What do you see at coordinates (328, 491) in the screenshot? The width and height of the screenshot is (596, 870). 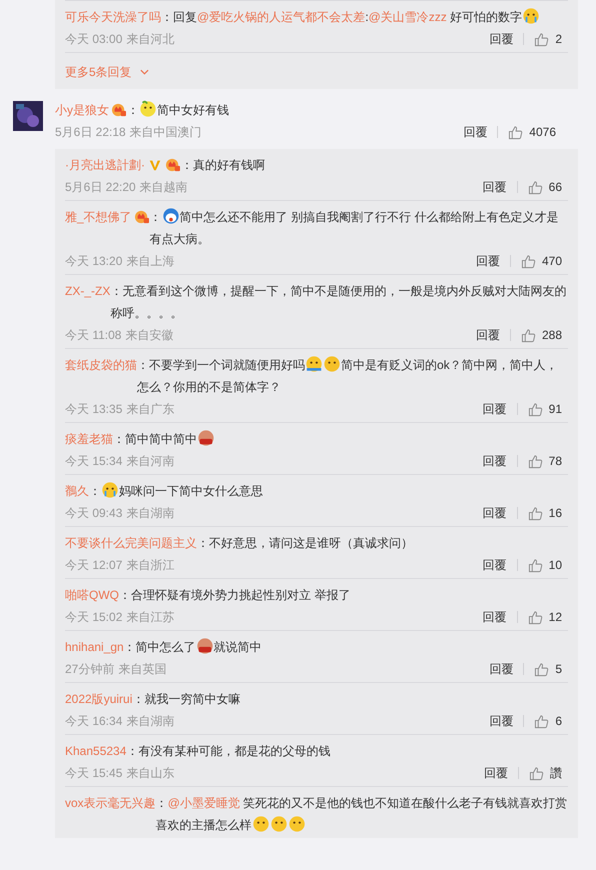 I see `comment-text: ： 妈咪问一下简中女什么意思` at bounding box center [328, 491].